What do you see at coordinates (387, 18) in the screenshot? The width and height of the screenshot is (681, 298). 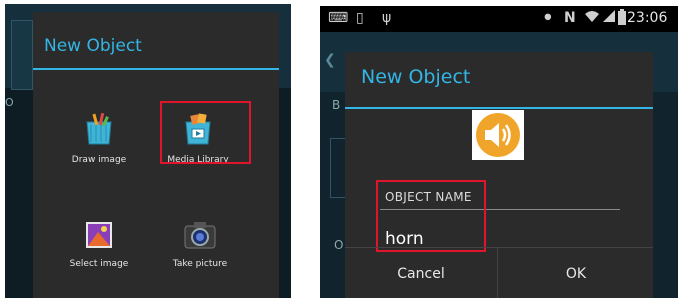 I see `usb-icon: ψ` at bounding box center [387, 18].